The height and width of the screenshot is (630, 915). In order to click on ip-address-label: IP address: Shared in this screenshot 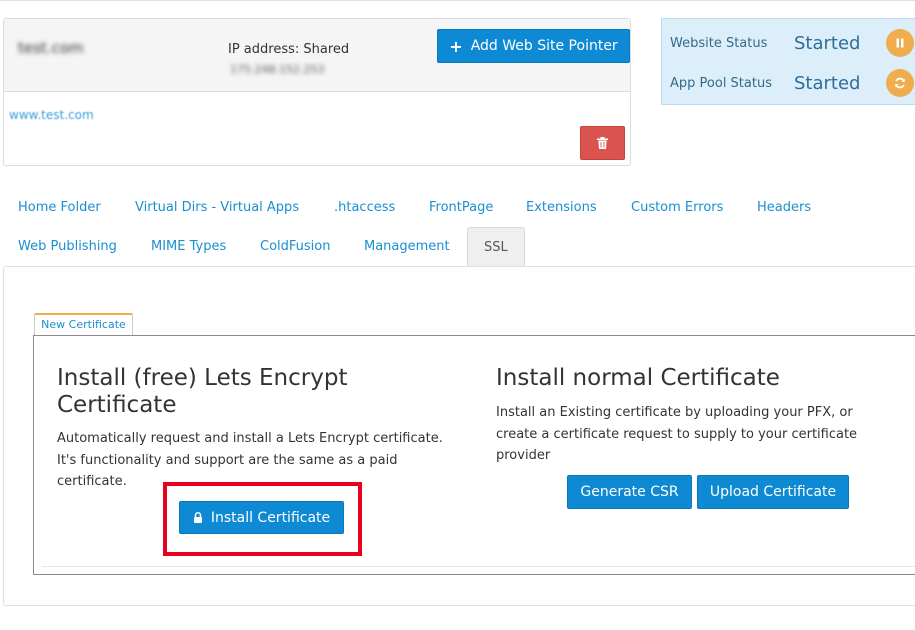, I will do `click(289, 49)`.